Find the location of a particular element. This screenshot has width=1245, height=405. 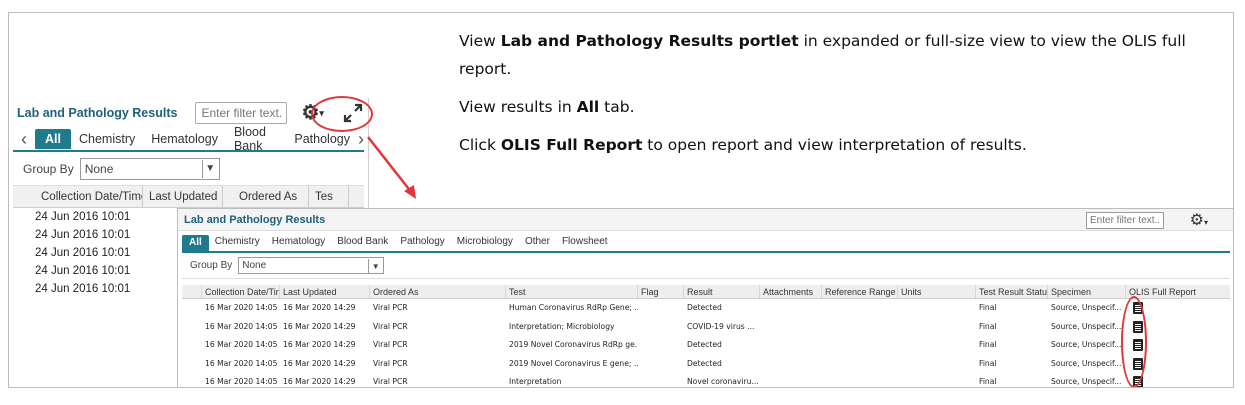

group-by-bar: Group By None ▼ is located at coordinates (706, 266).